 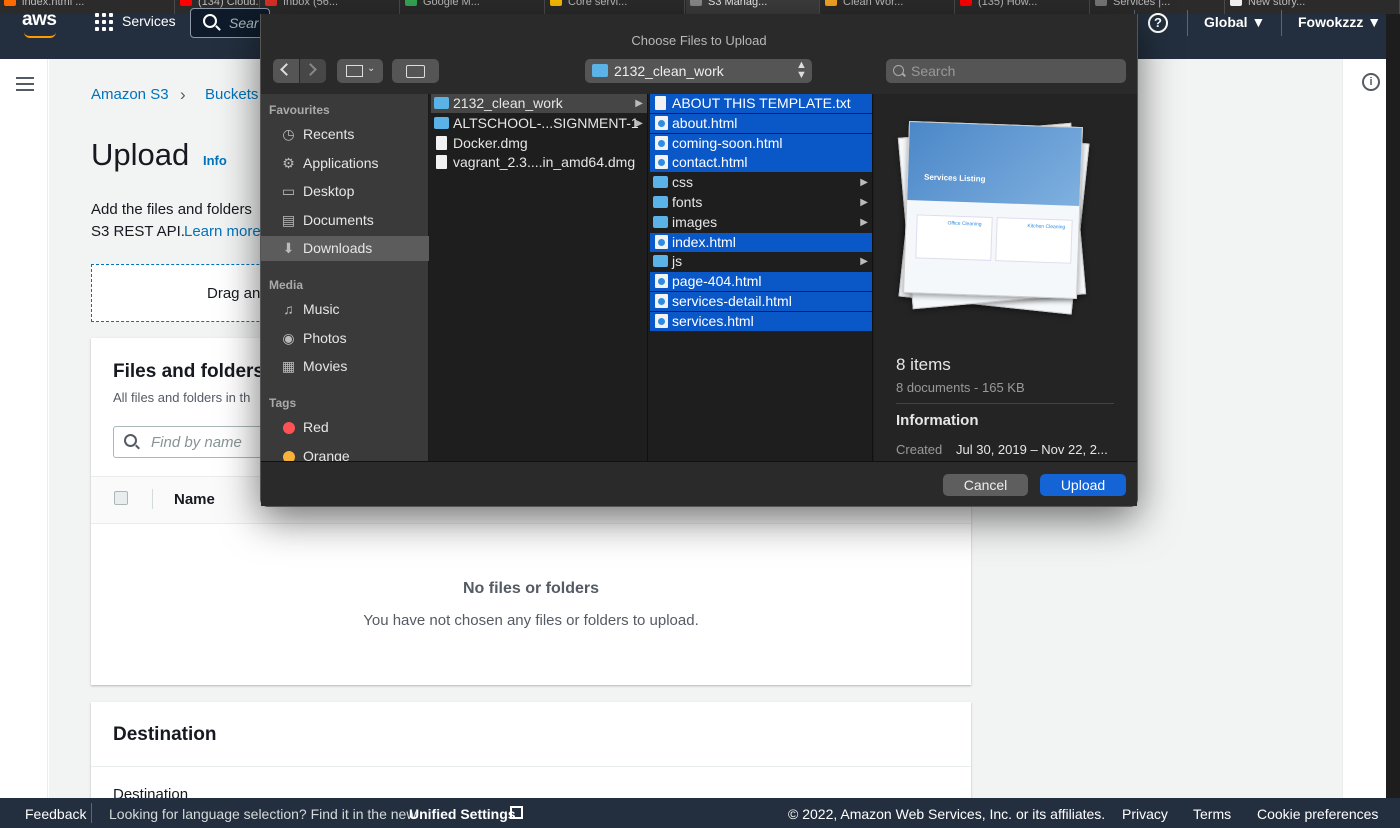 I want to click on file-row: images ▶, so click(x=761, y=222).